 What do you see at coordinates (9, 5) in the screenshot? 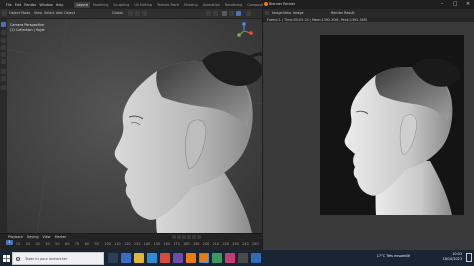
I see `menu-file: File` at bounding box center [9, 5].